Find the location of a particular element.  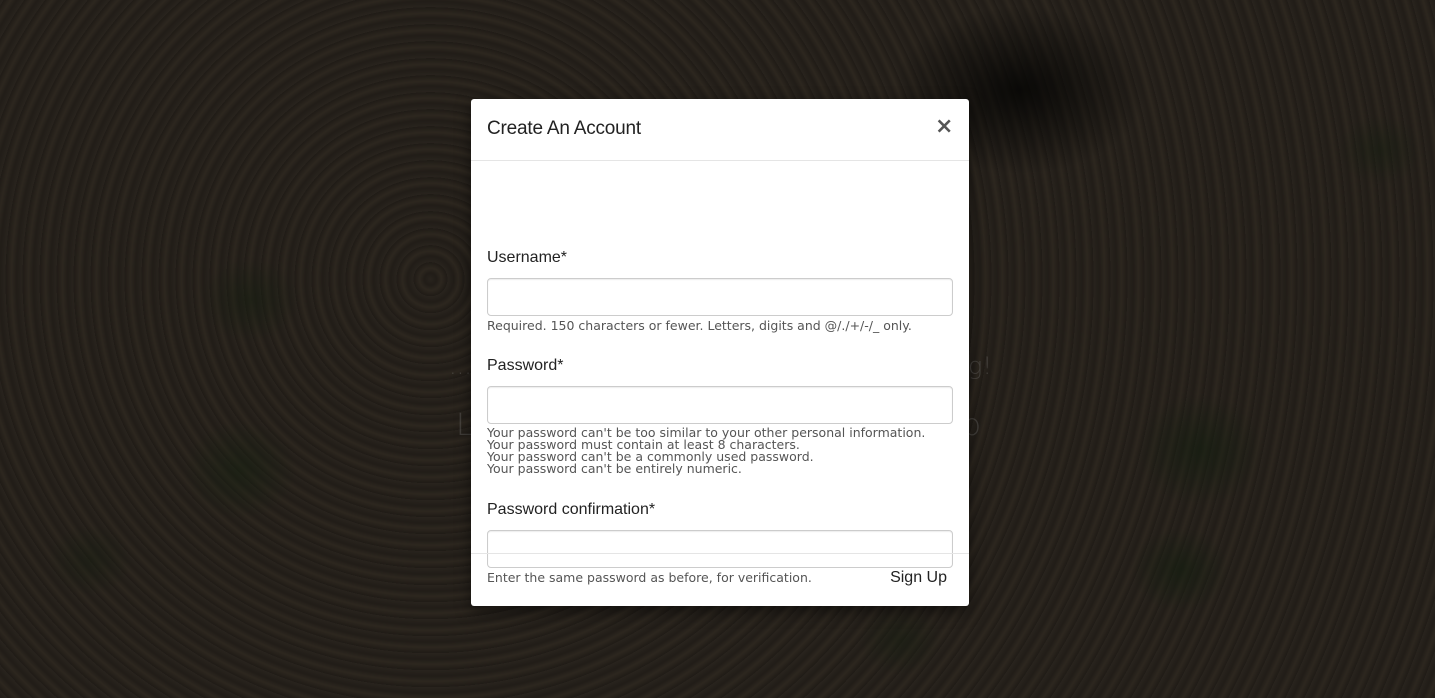

close-button: × is located at coordinates (944, 127).